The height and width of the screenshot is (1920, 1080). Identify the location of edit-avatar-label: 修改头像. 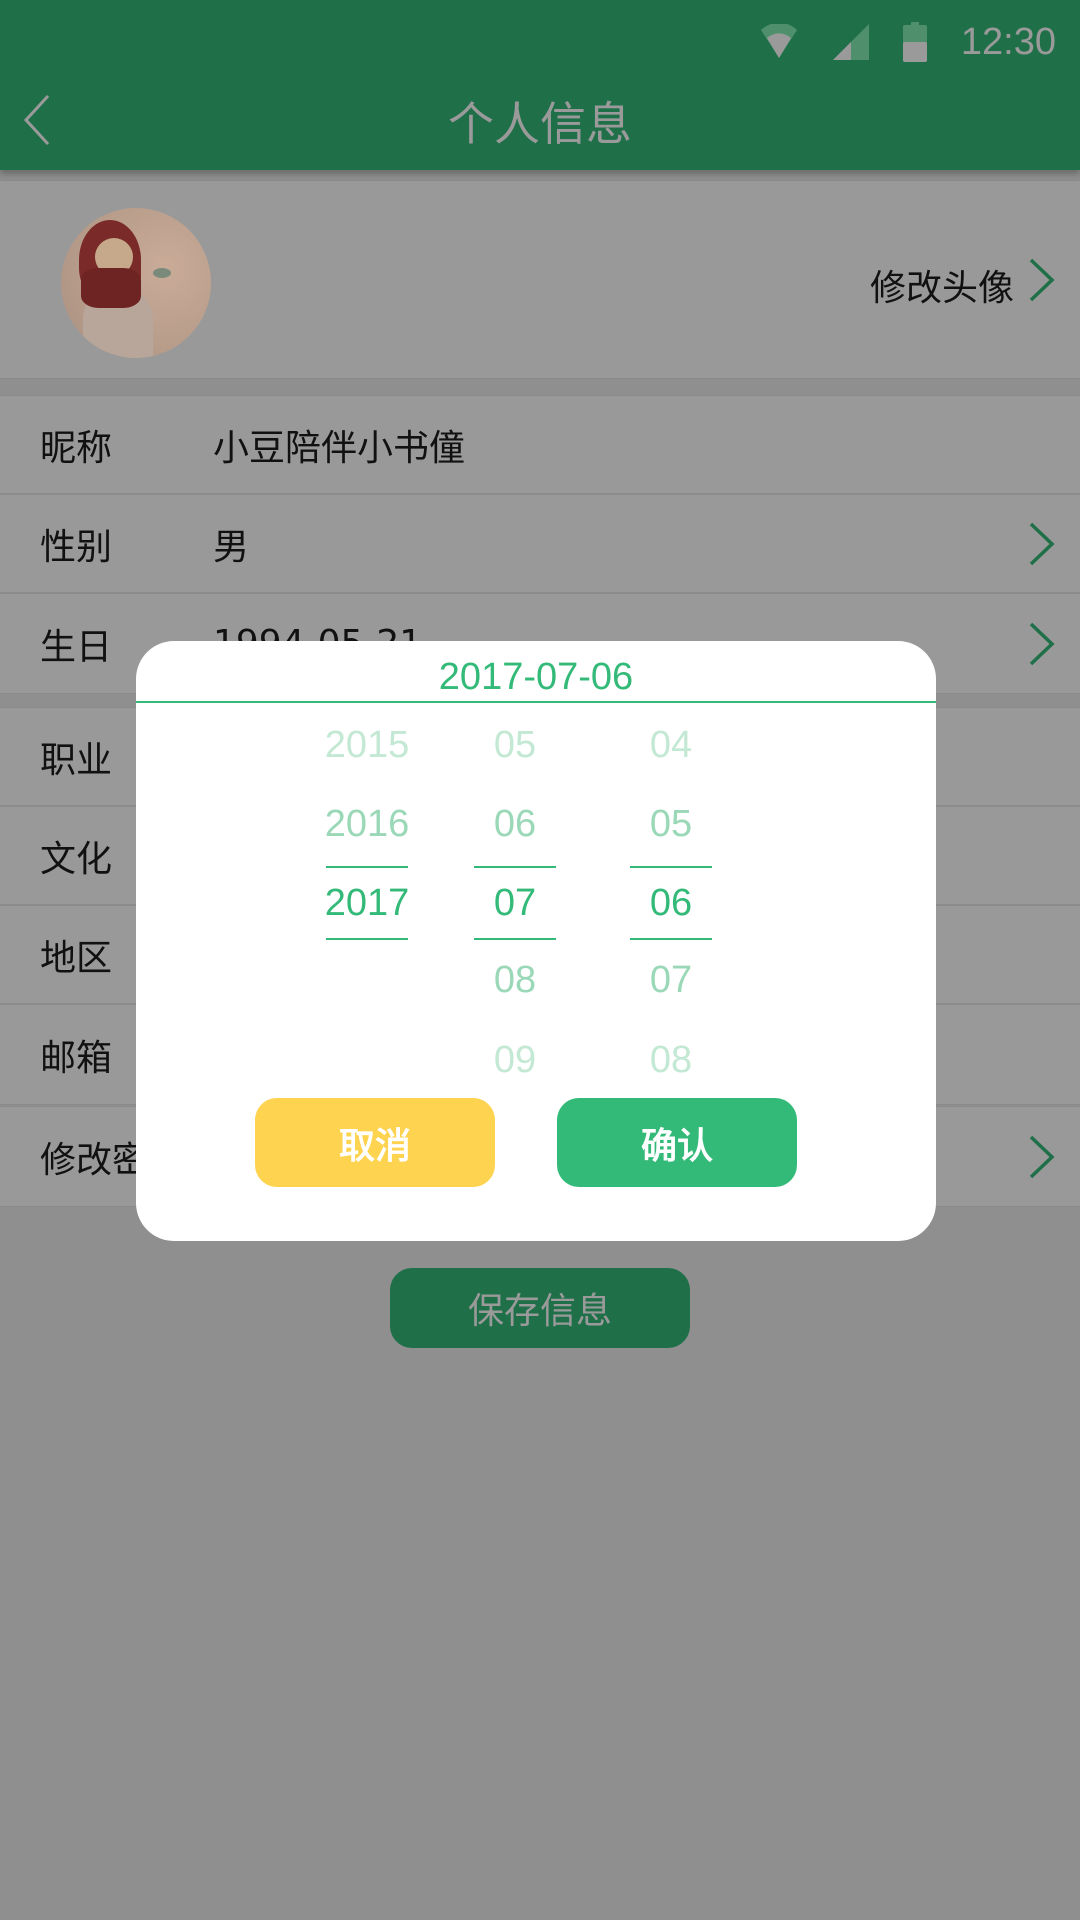
(942, 285).